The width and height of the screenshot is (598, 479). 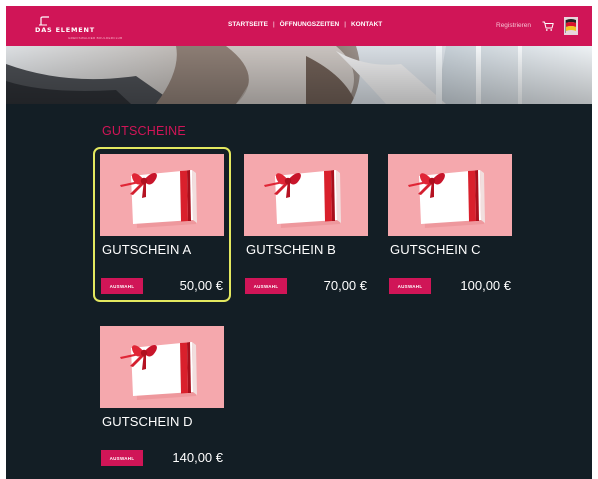 I want to click on brand-name: DAS ELEMENT, so click(x=65, y=30).